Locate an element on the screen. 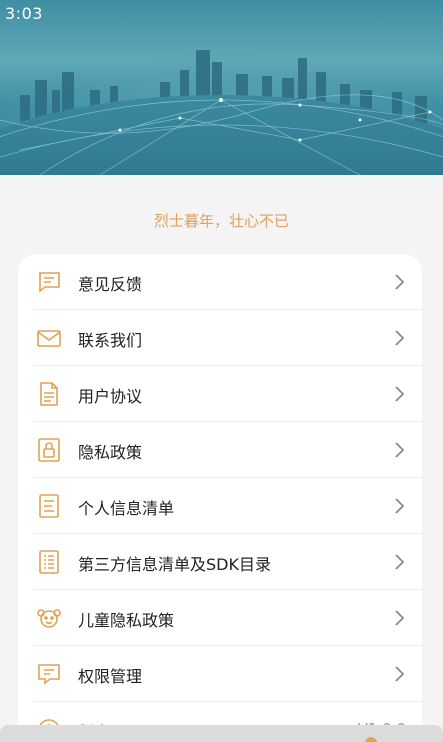 This screenshot has height=742, width=443. menu-item-privacy-policy: 隐私政策 is located at coordinates (220, 450).